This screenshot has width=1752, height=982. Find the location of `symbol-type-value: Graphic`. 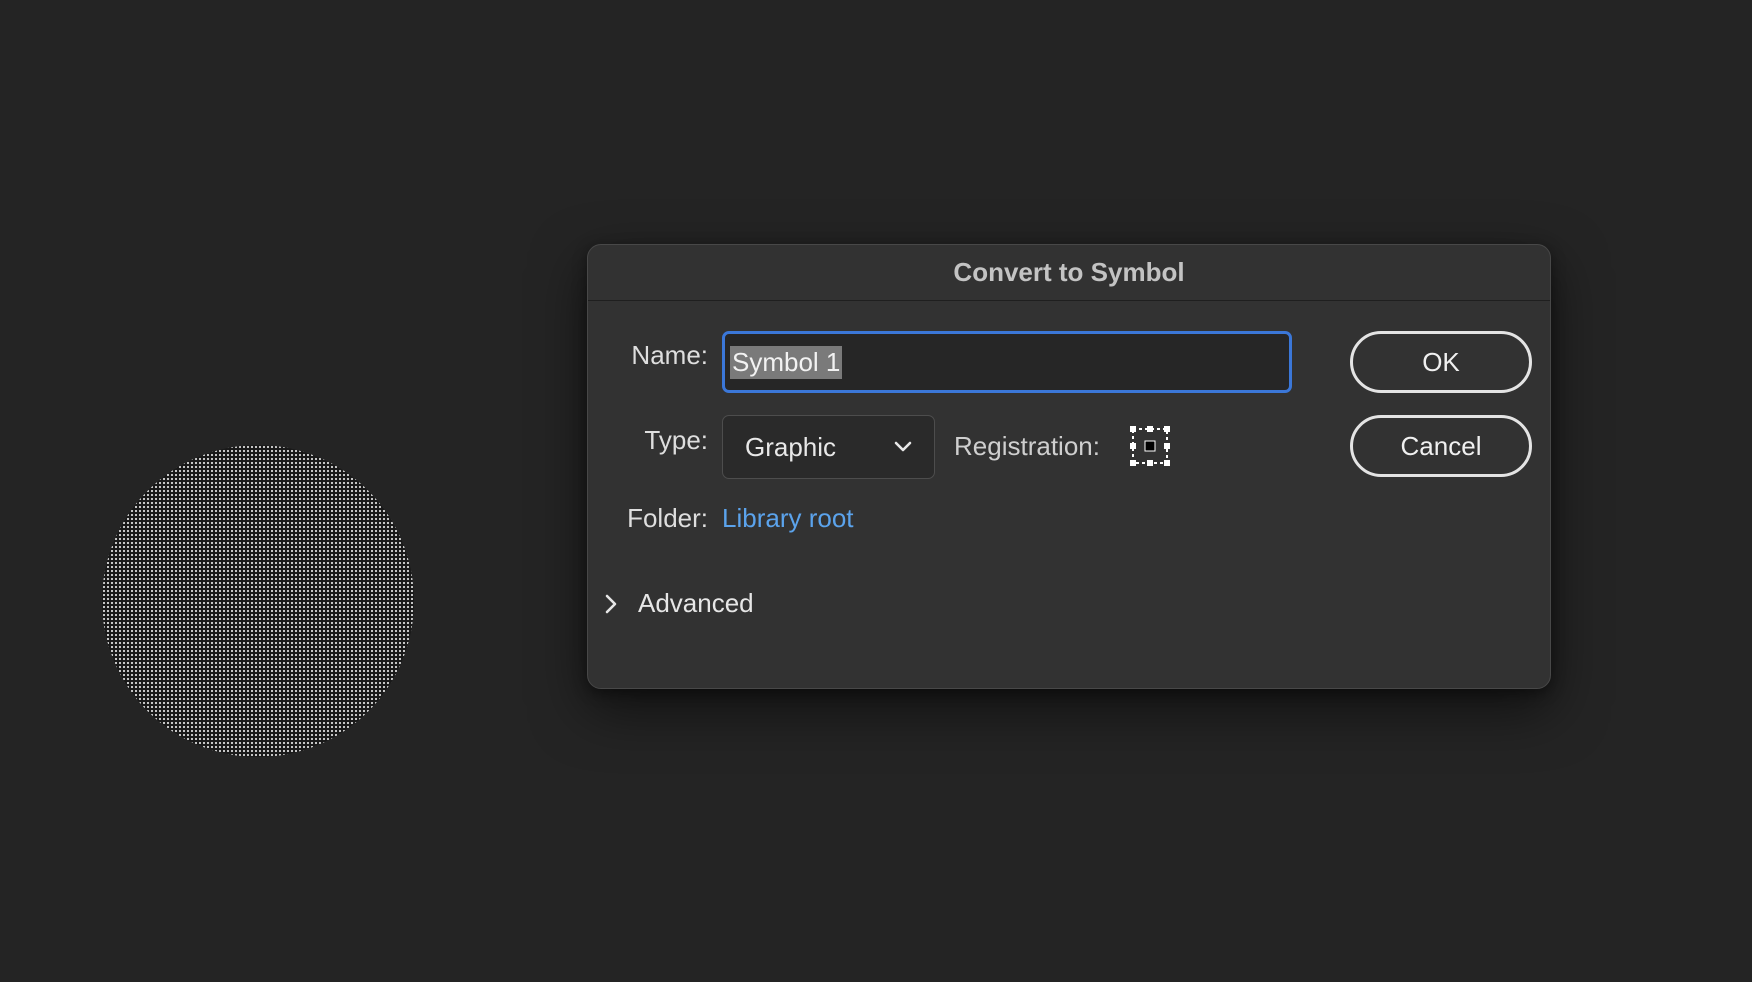

symbol-type-value: Graphic is located at coordinates (791, 446).